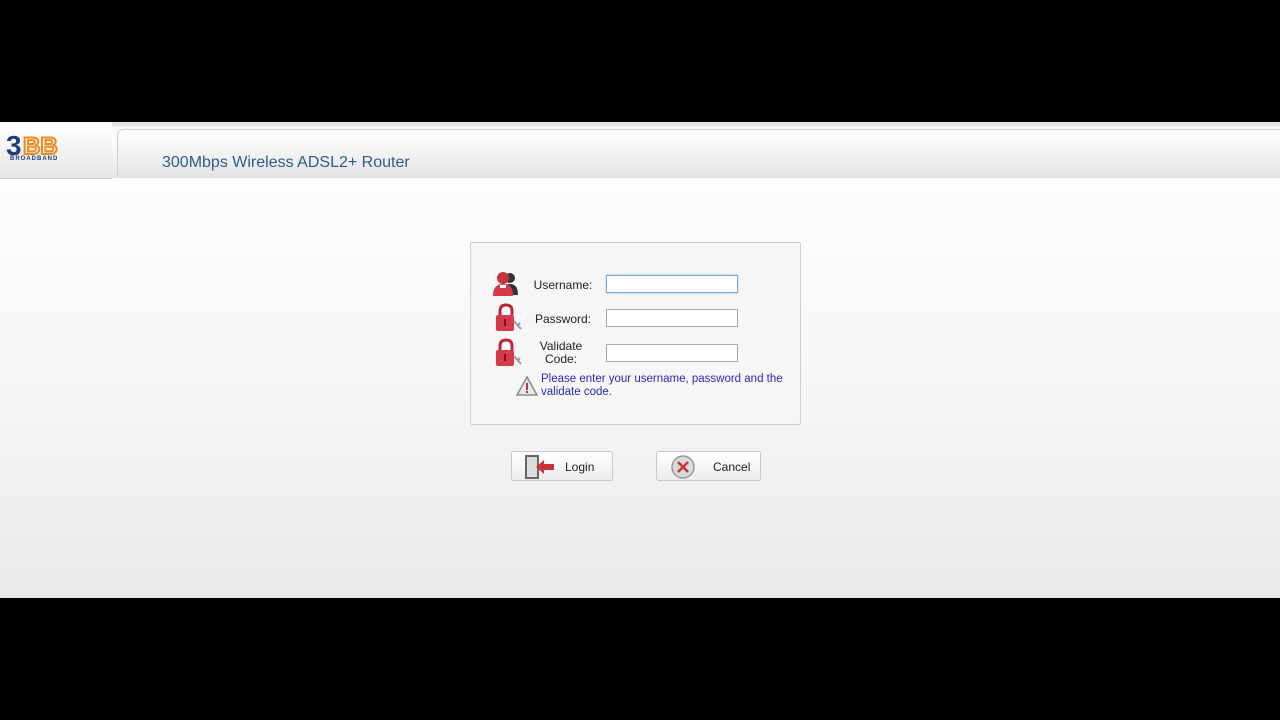 Image resolution: width=1280 pixels, height=720 pixels. I want to click on login-button-label: Login, so click(580, 467).